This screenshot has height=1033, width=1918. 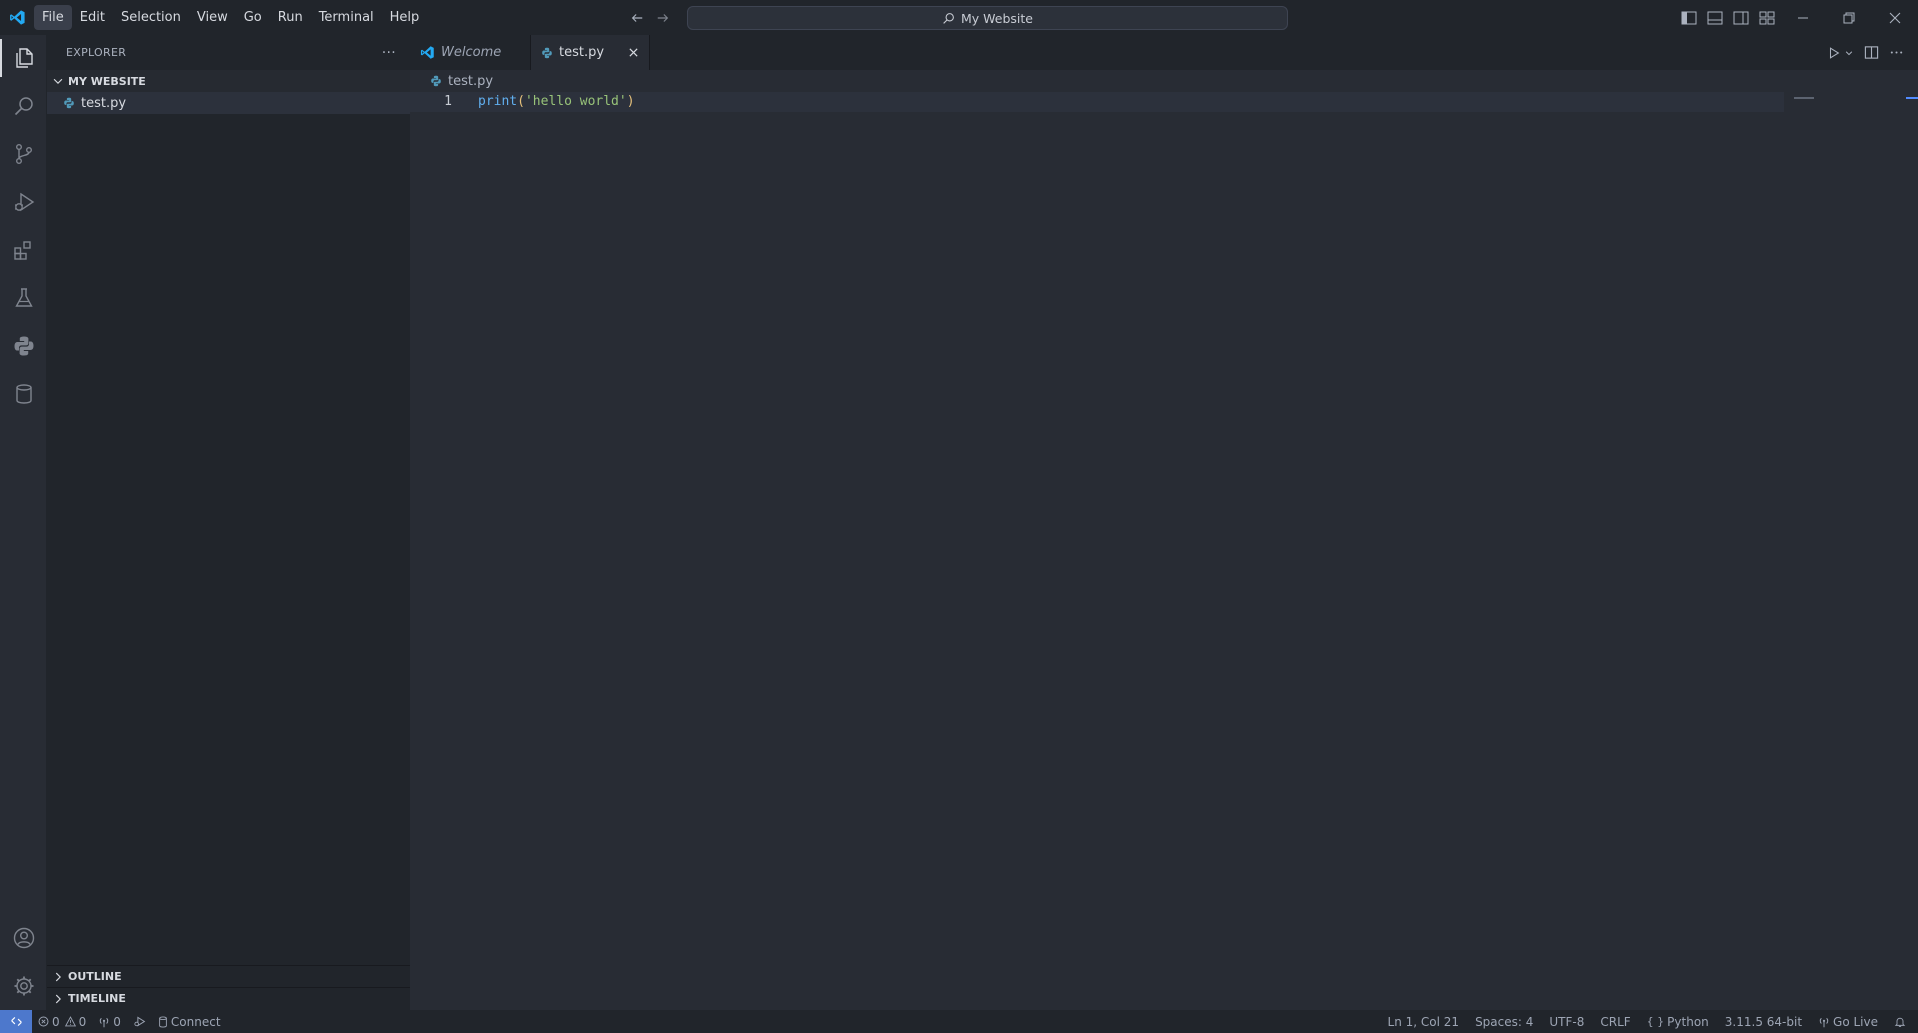 What do you see at coordinates (23, 522) in the screenshot?
I see `activity-bar` at bounding box center [23, 522].